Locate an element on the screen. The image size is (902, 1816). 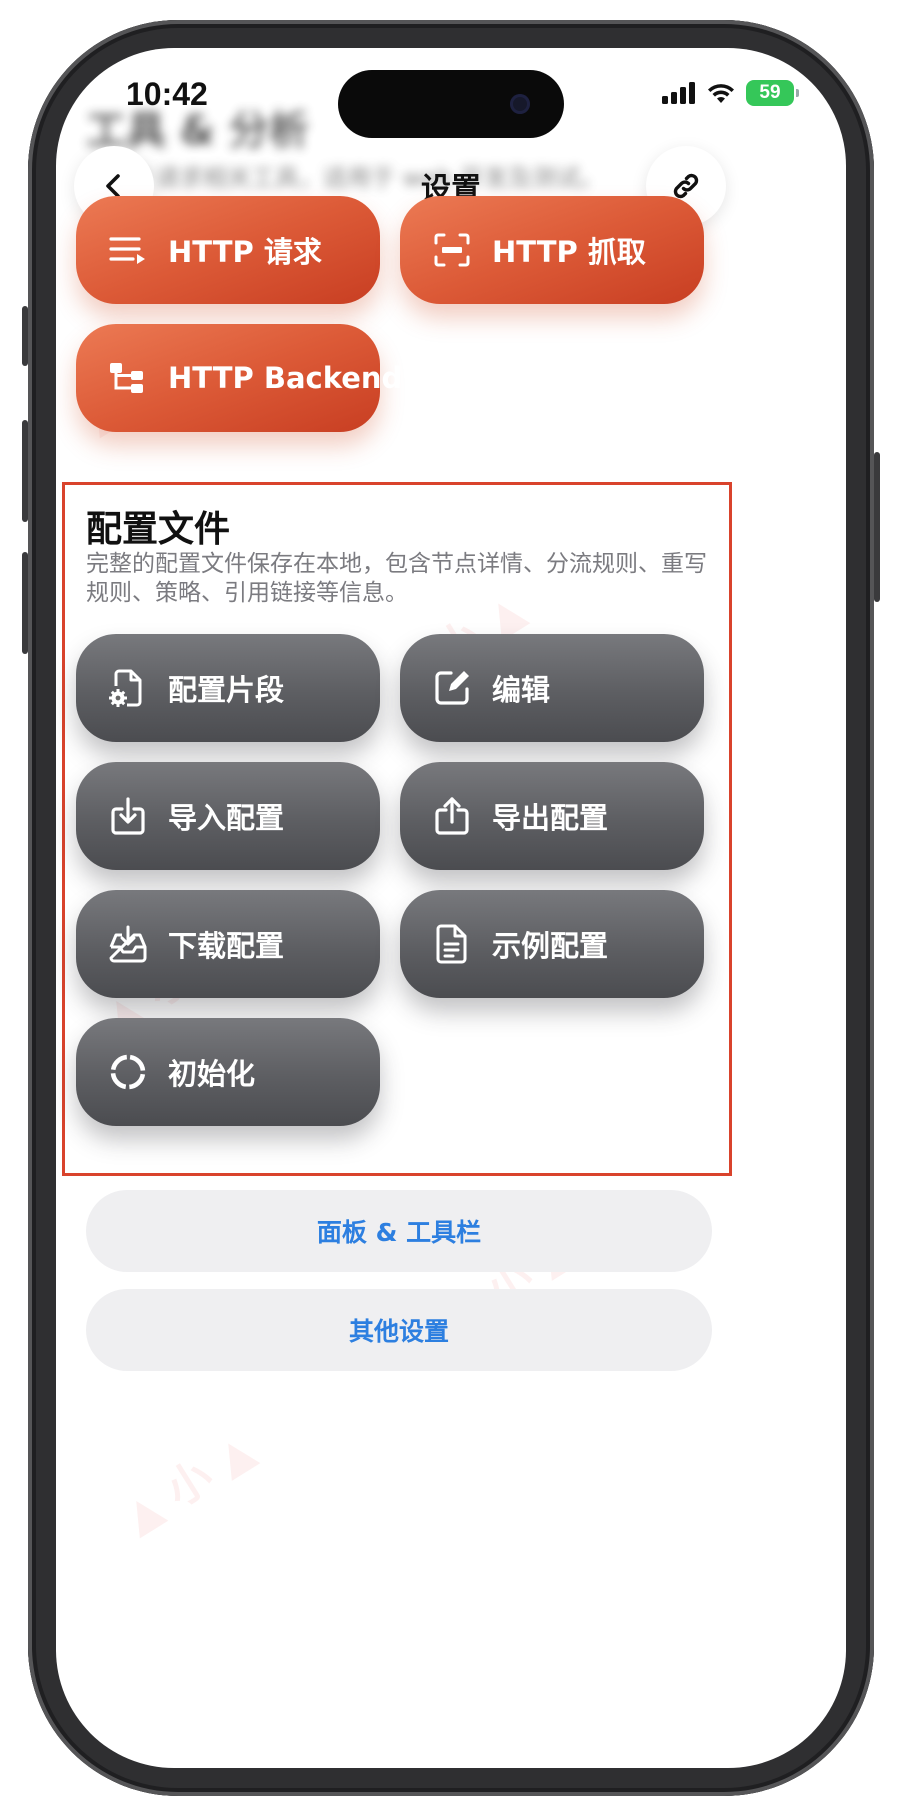
http-backend-button: HTTP Backend is located at coordinates (239, 378).